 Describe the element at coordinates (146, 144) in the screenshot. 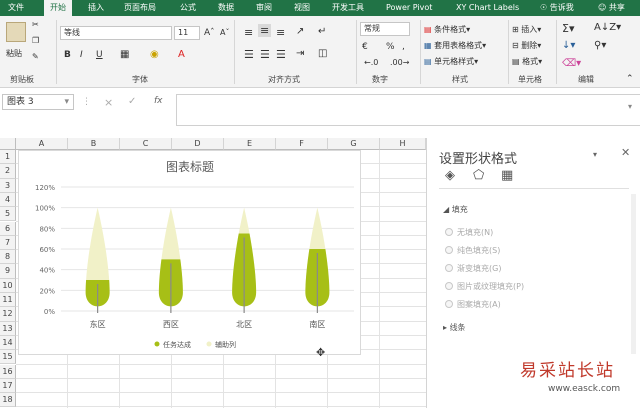

I see `column-header-c: C` at that location.